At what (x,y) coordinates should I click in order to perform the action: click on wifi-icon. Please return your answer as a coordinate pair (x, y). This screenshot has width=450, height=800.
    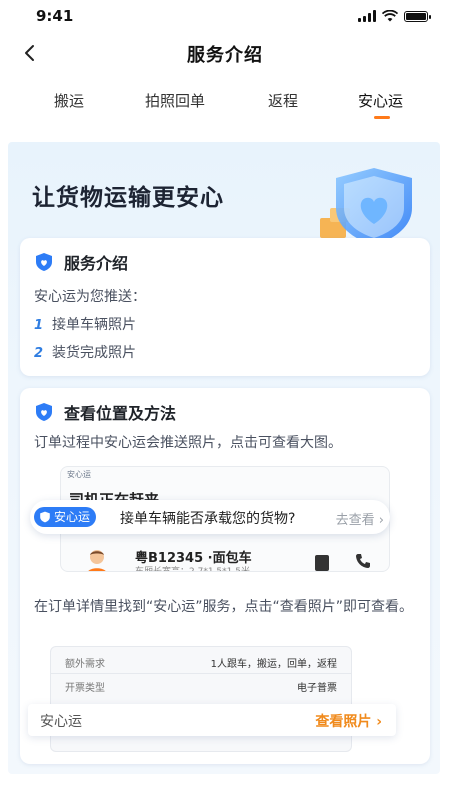
    Looking at the image, I should click on (390, 16).